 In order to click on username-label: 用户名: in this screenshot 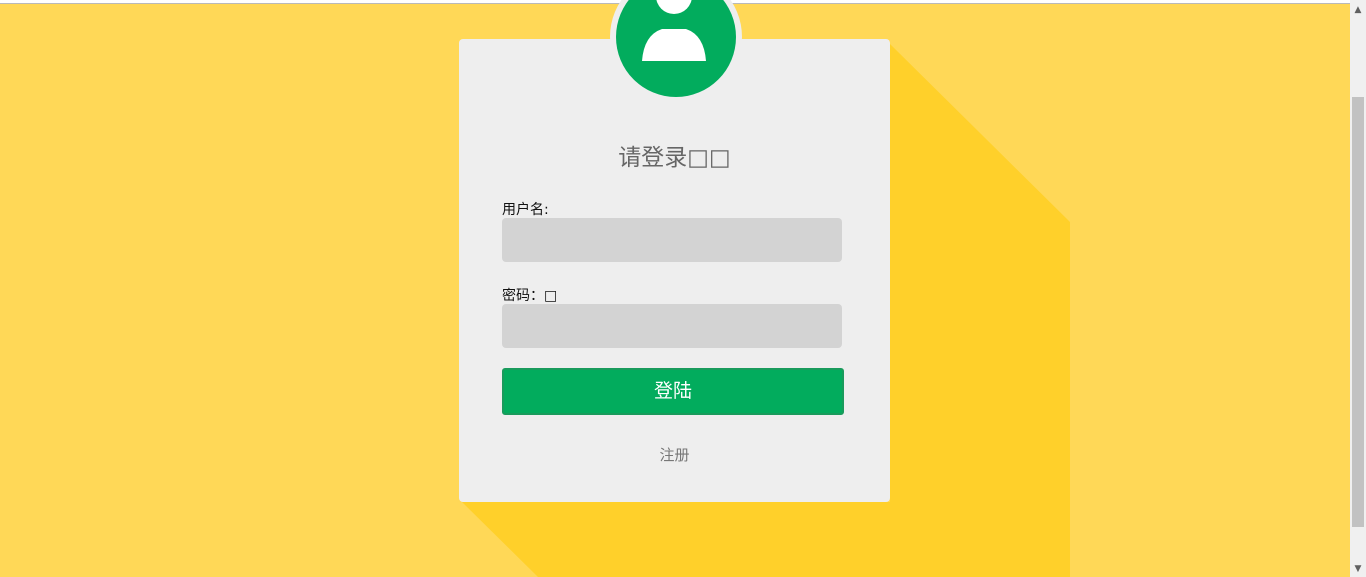, I will do `click(525, 210)`.